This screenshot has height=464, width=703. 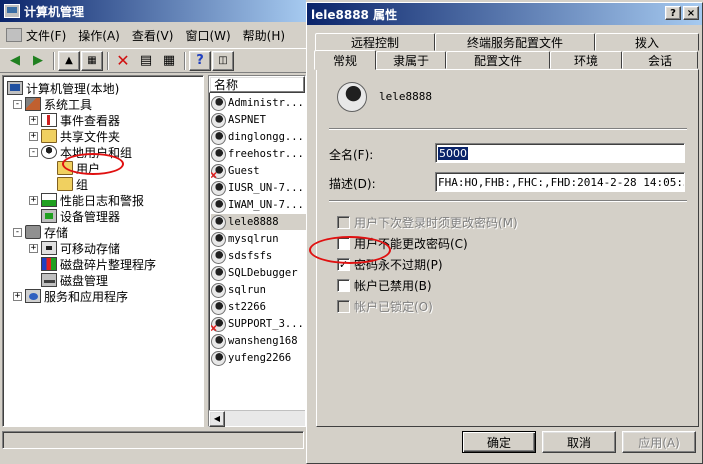 What do you see at coordinates (36, 35) in the screenshot?
I see `menu-file: 文件(F)` at bounding box center [36, 35].